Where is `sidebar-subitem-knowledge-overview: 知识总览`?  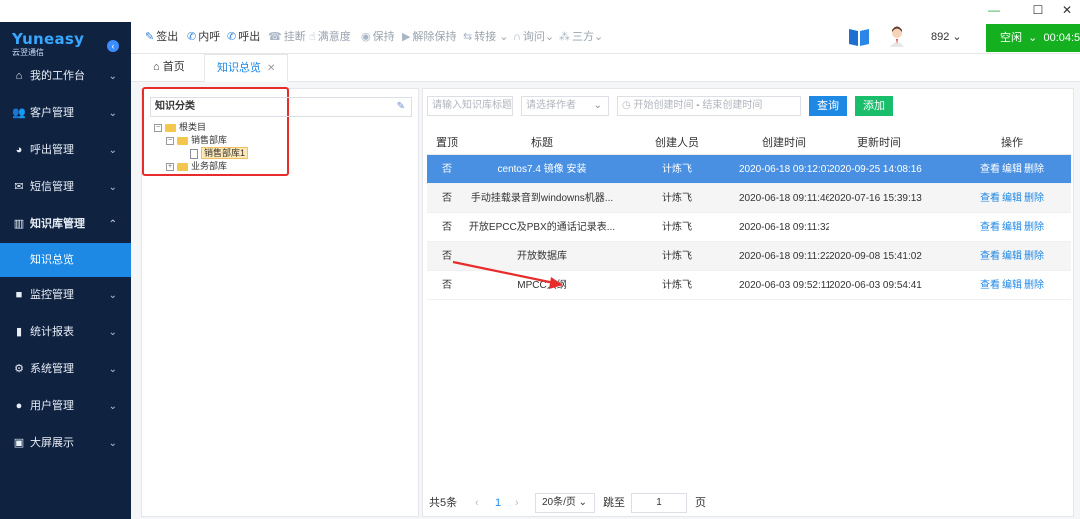
sidebar-subitem-knowledge-overview: 知识总览 is located at coordinates (65, 260).